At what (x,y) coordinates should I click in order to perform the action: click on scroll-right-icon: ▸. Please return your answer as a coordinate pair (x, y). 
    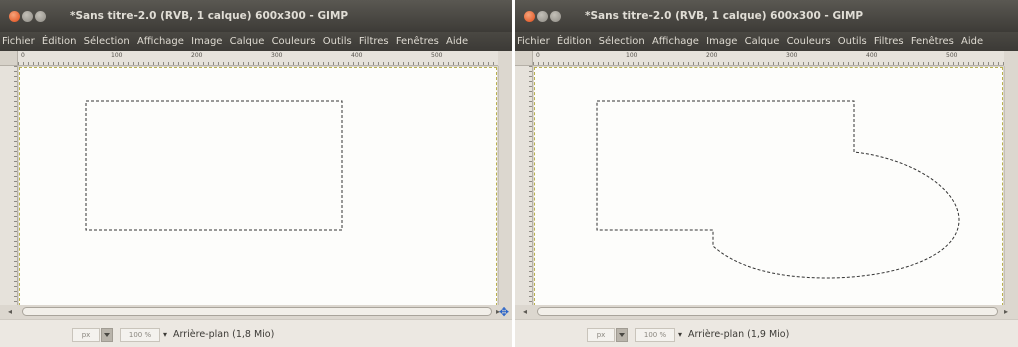
    Looking at the image, I should click on (1006, 312).